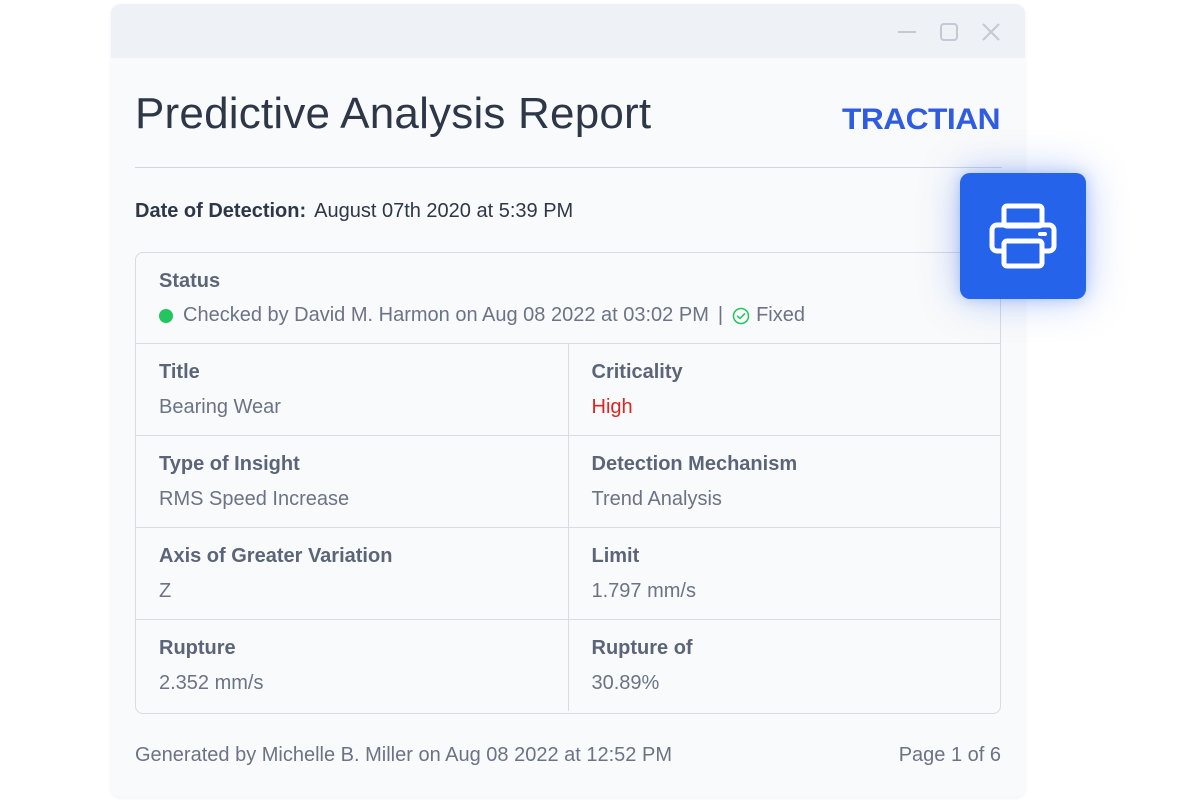 Image resolution: width=1200 pixels, height=800 pixels. What do you see at coordinates (352, 573) in the screenshot?
I see `field-axis-of-greater-variation: Axis of Greater Variation Z` at bounding box center [352, 573].